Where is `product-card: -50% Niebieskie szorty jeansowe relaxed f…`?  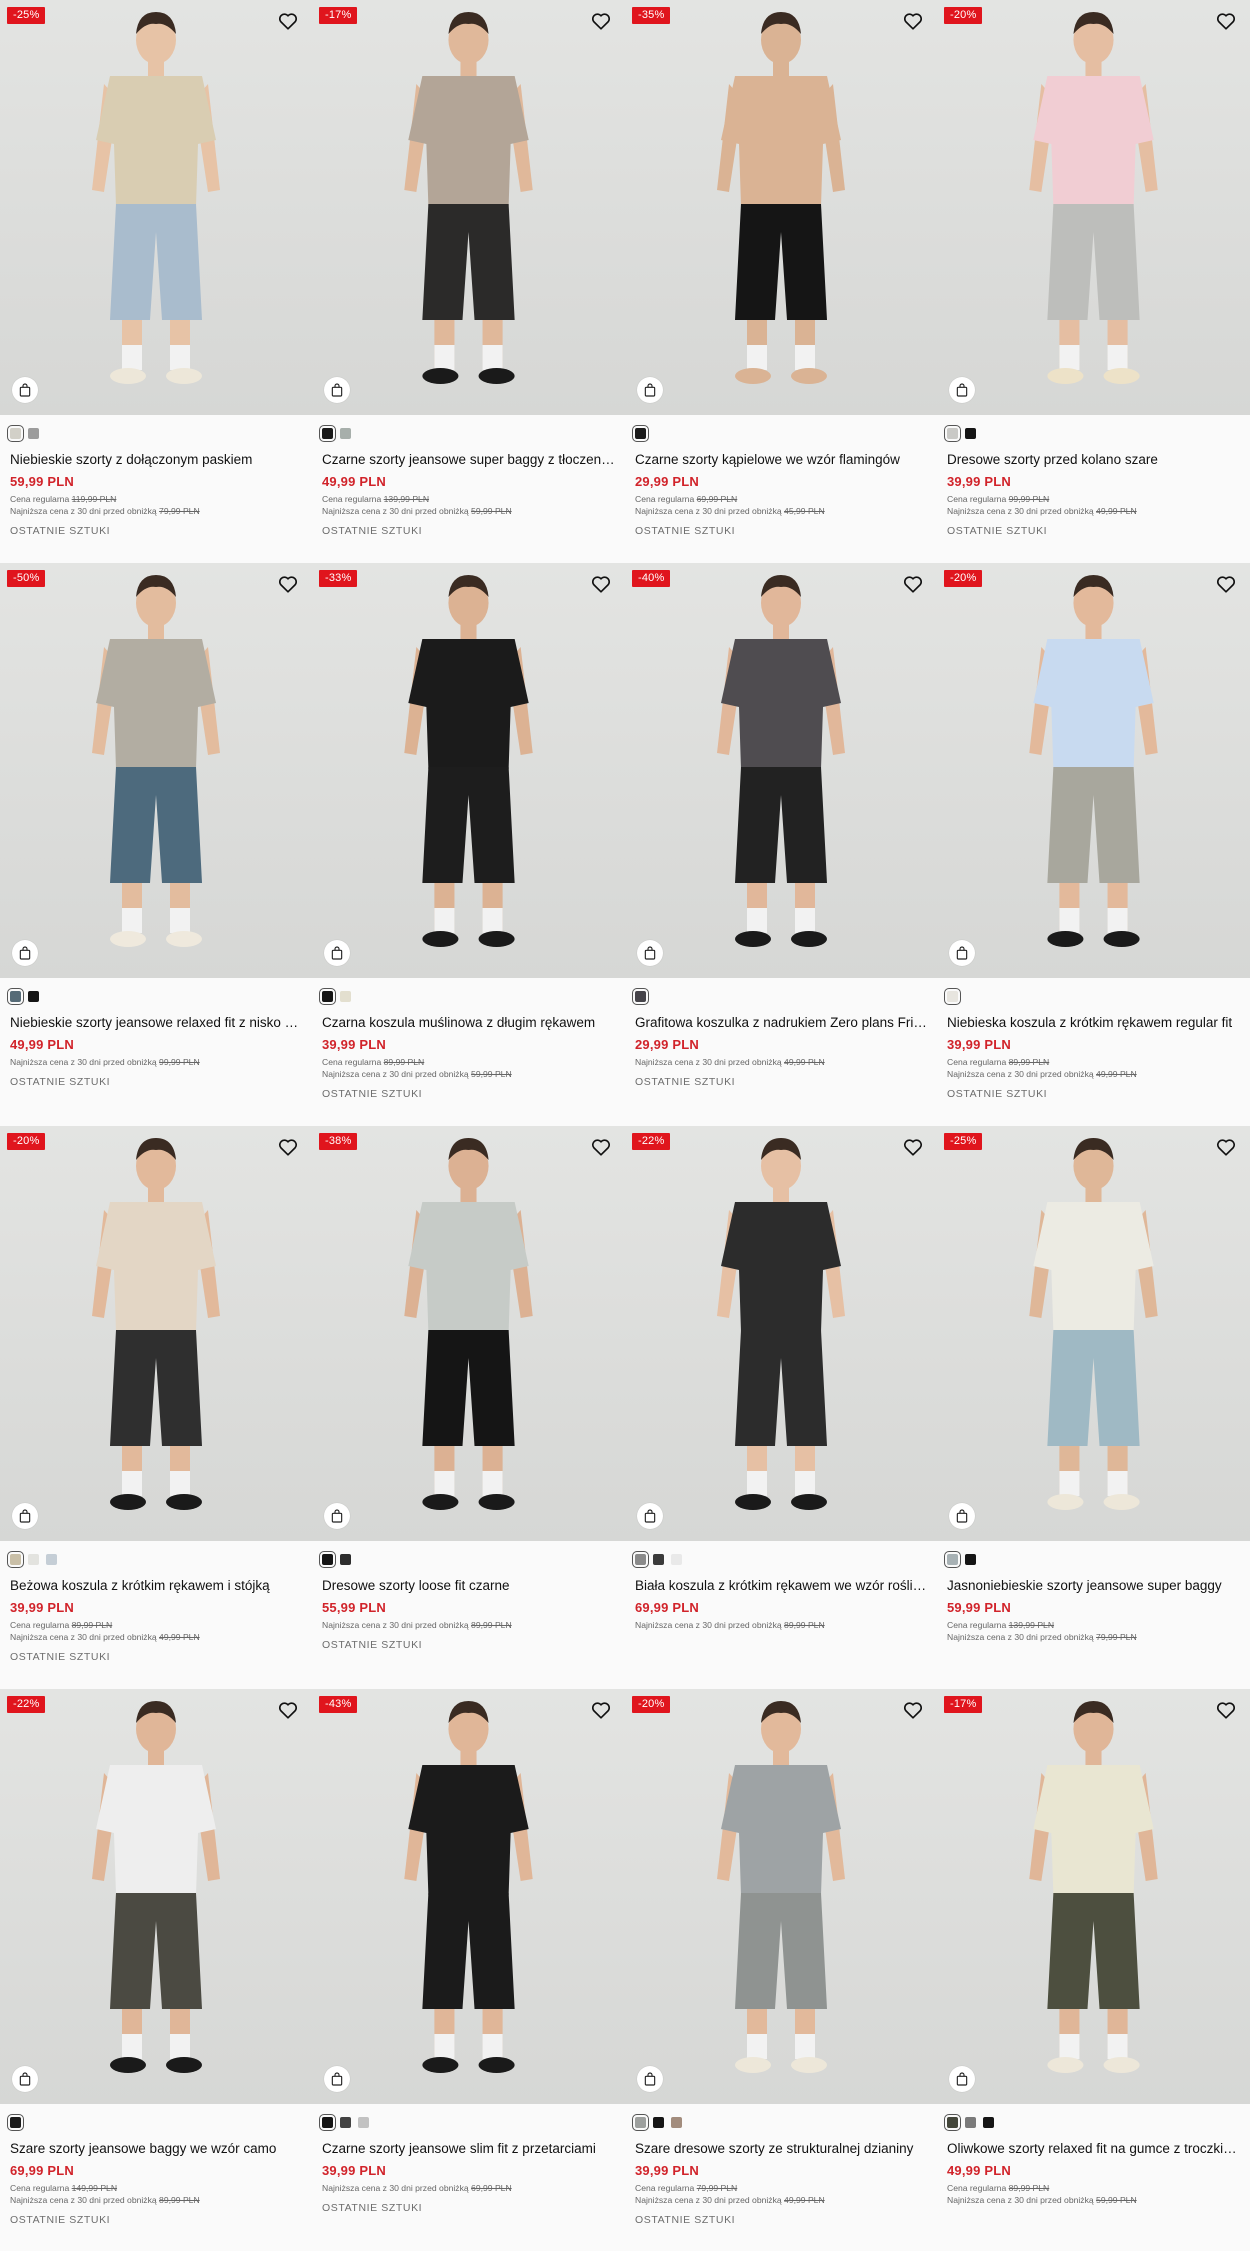
product-card: -50% Niebieskie szorty jeansowe relaxed f… is located at coordinates (156, 844).